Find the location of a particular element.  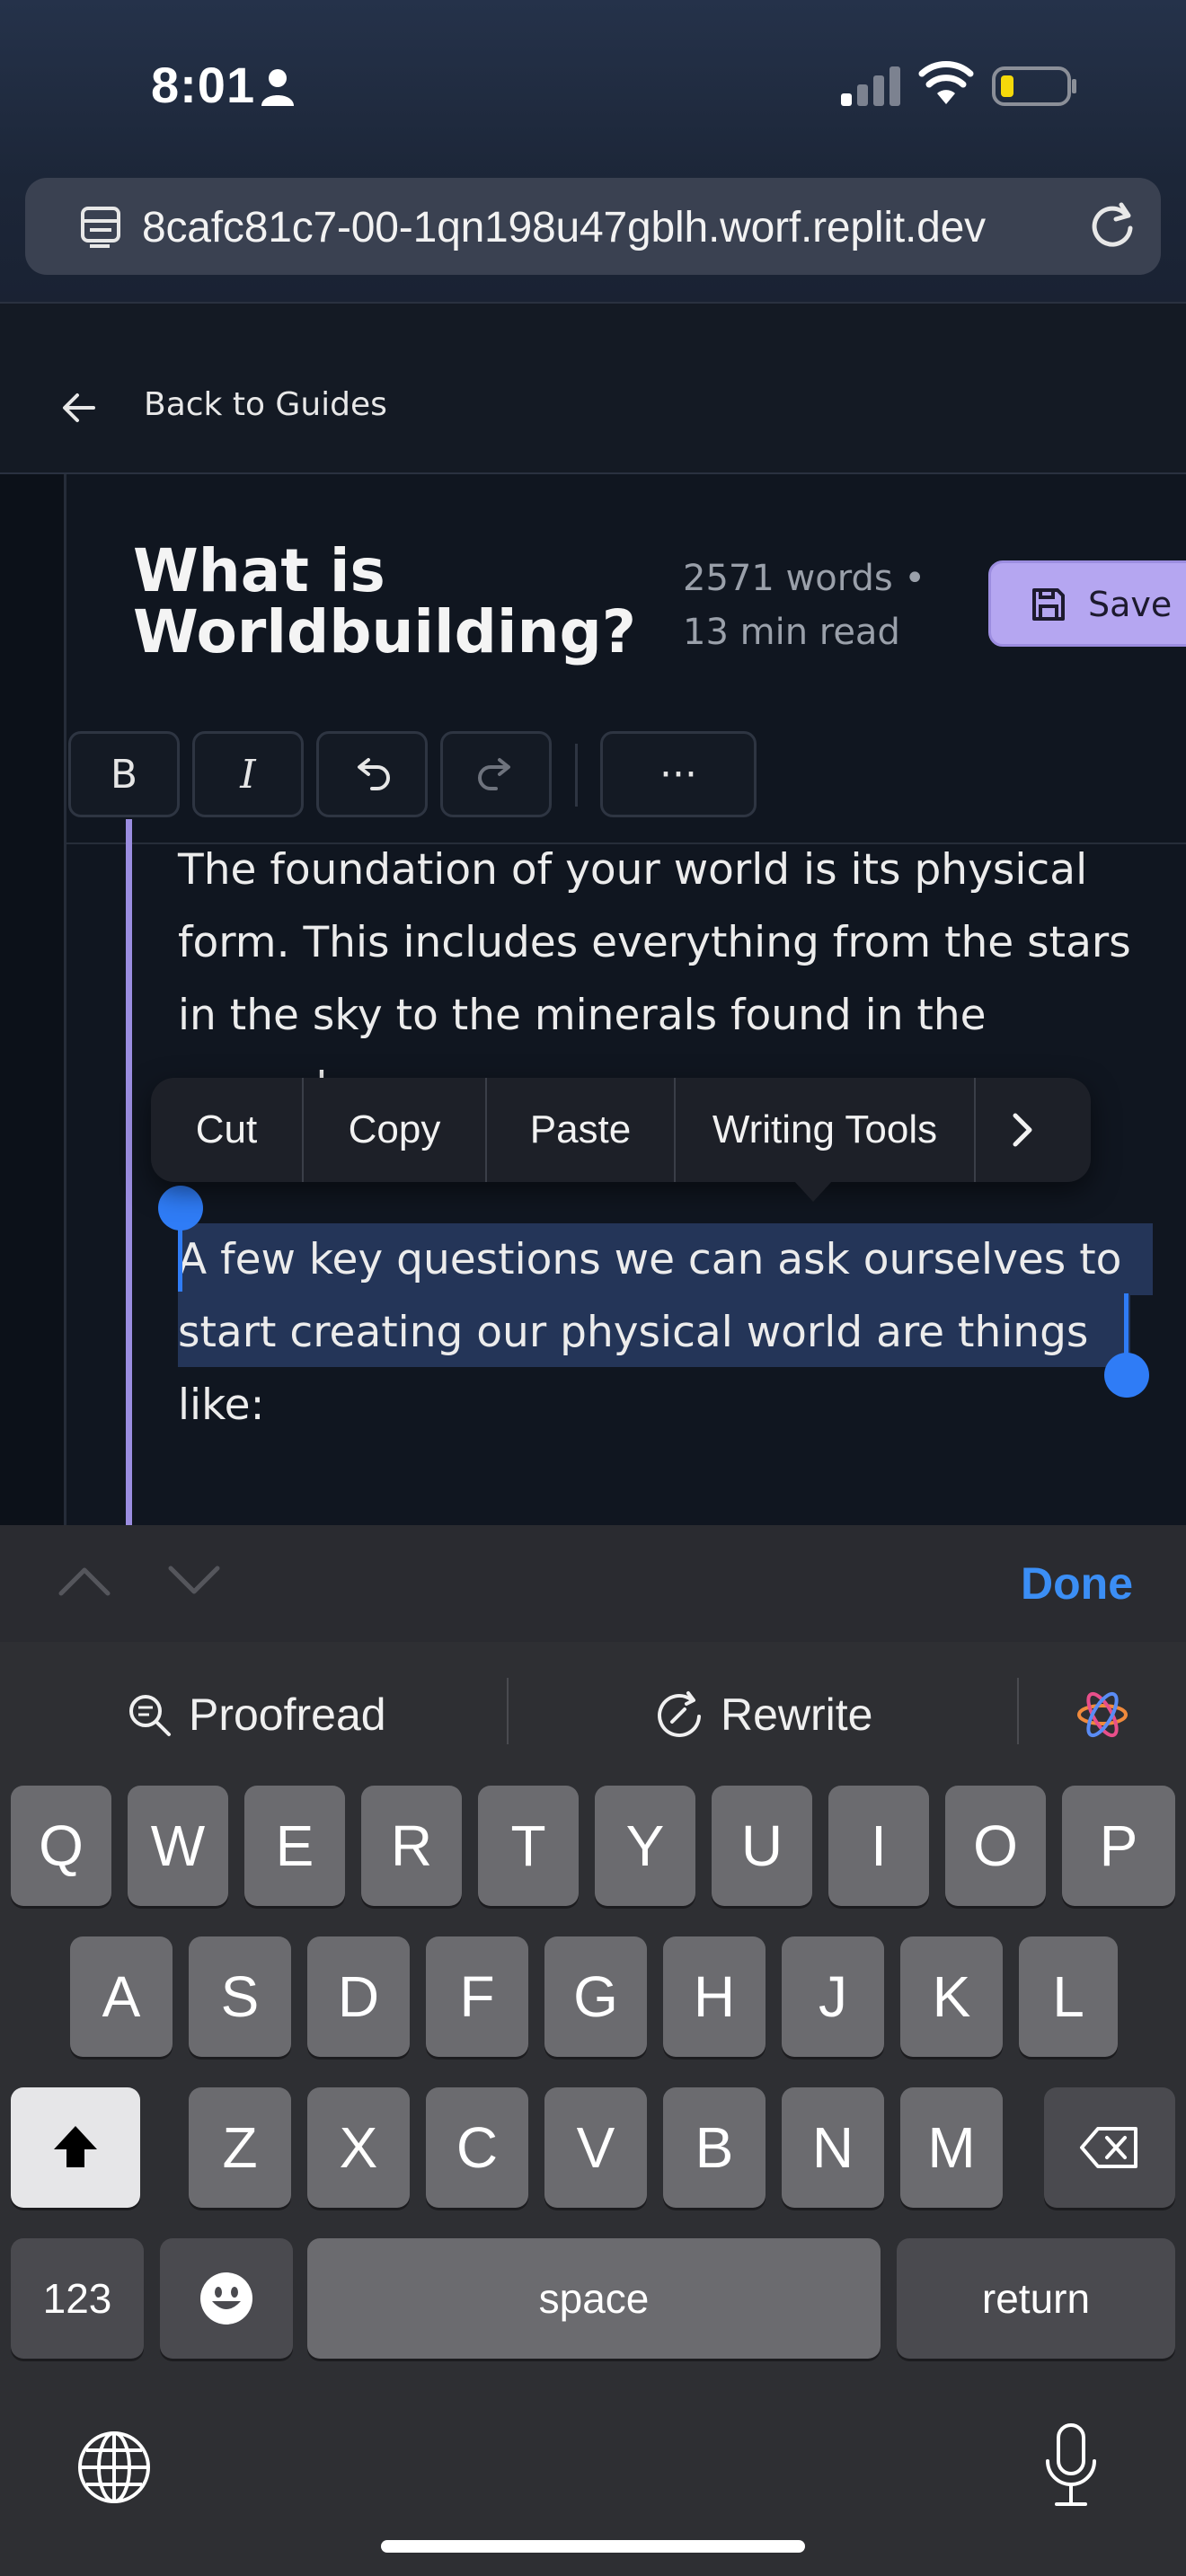

person-icon is located at coordinates (277, 87).